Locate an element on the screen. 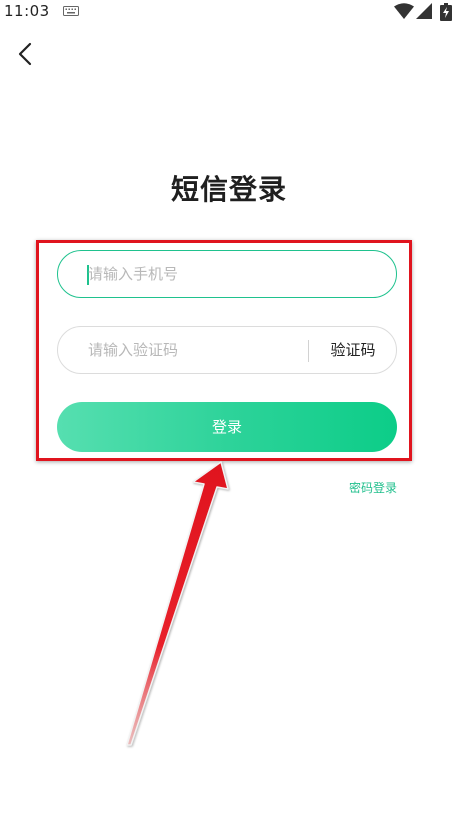 The image size is (458, 820). back-button is located at coordinates (26, 54).